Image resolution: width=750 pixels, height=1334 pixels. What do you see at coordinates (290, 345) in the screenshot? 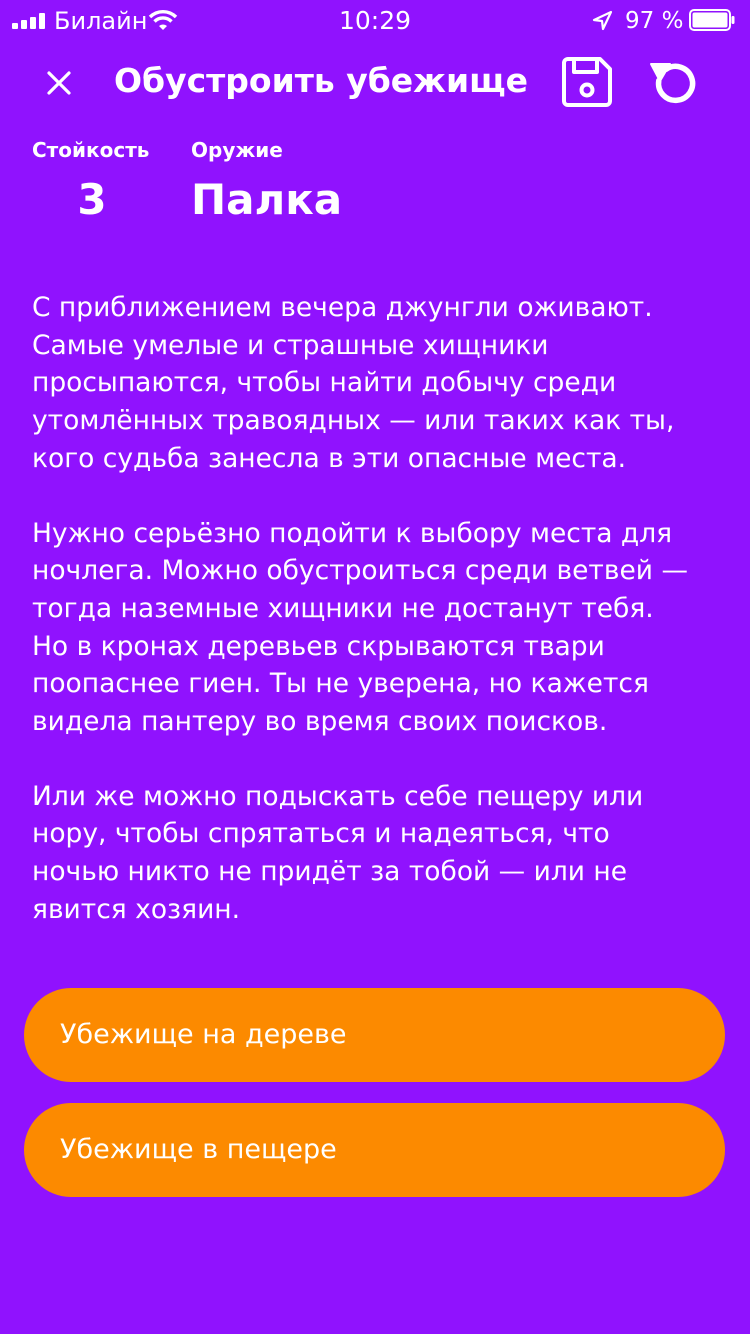
I see `story-line: Самые умелые и страшные хищники` at bounding box center [290, 345].